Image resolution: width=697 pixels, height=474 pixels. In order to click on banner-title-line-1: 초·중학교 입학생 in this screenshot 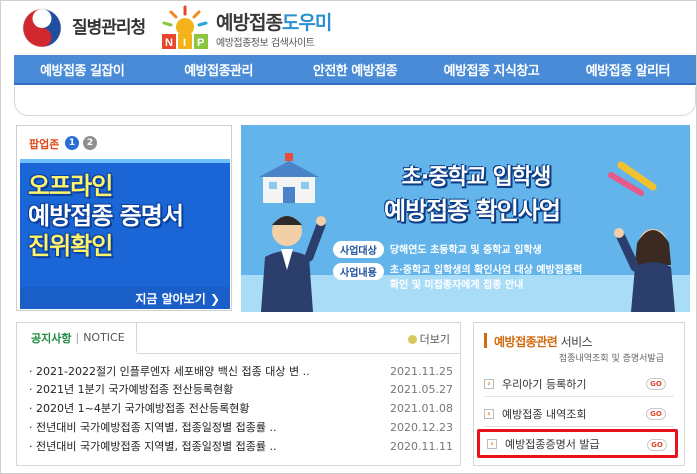, I will do `click(476, 177)`.